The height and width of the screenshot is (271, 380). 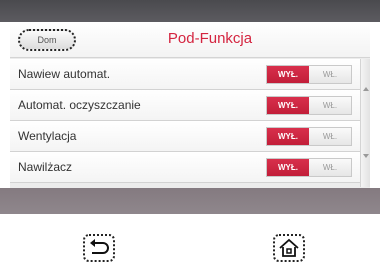 I want to click on scroll-down-icon, so click(x=366, y=156).